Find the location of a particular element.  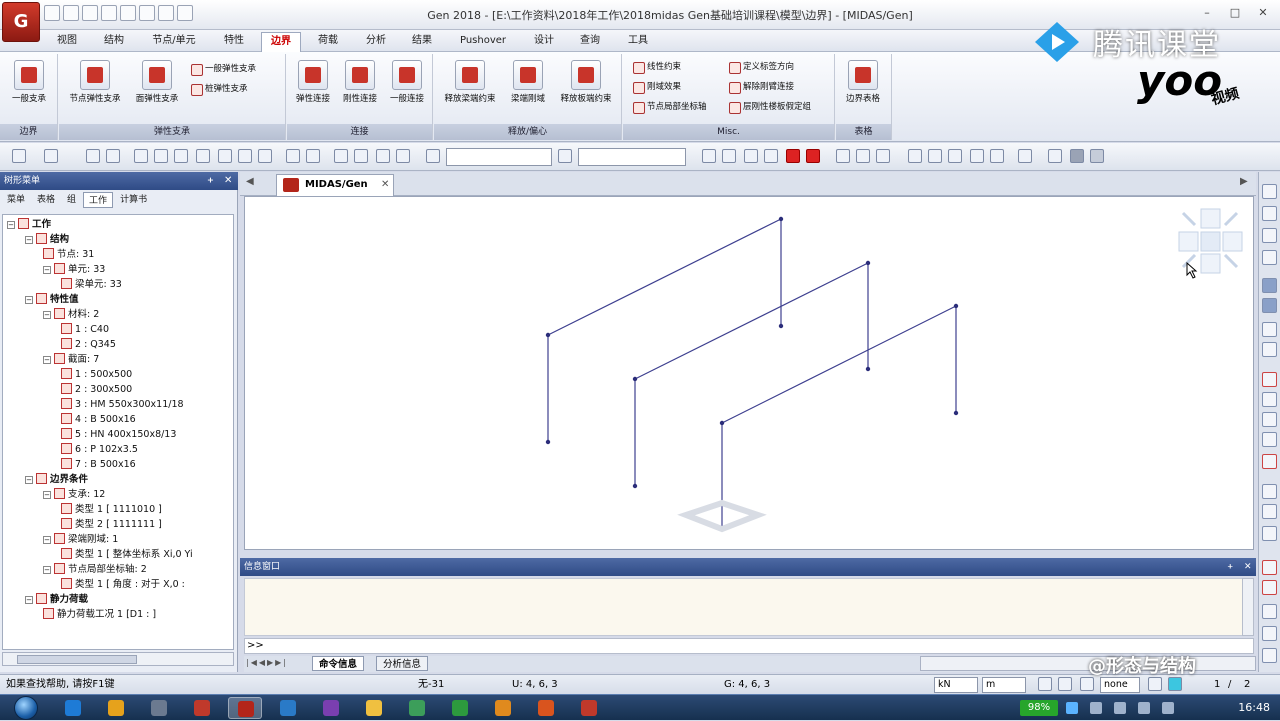

beam-end-release-button: 释放梁端约束 is located at coordinates (470, 87).